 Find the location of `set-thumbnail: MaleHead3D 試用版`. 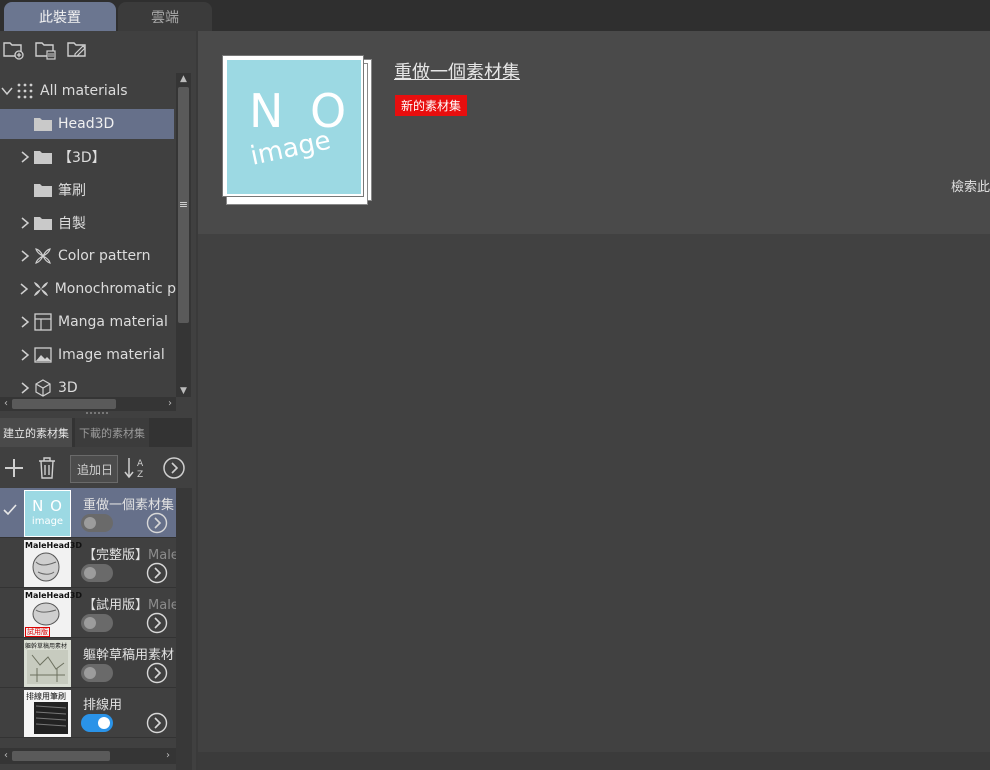

set-thumbnail: MaleHead3D 試用版 is located at coordinates (53, 613).